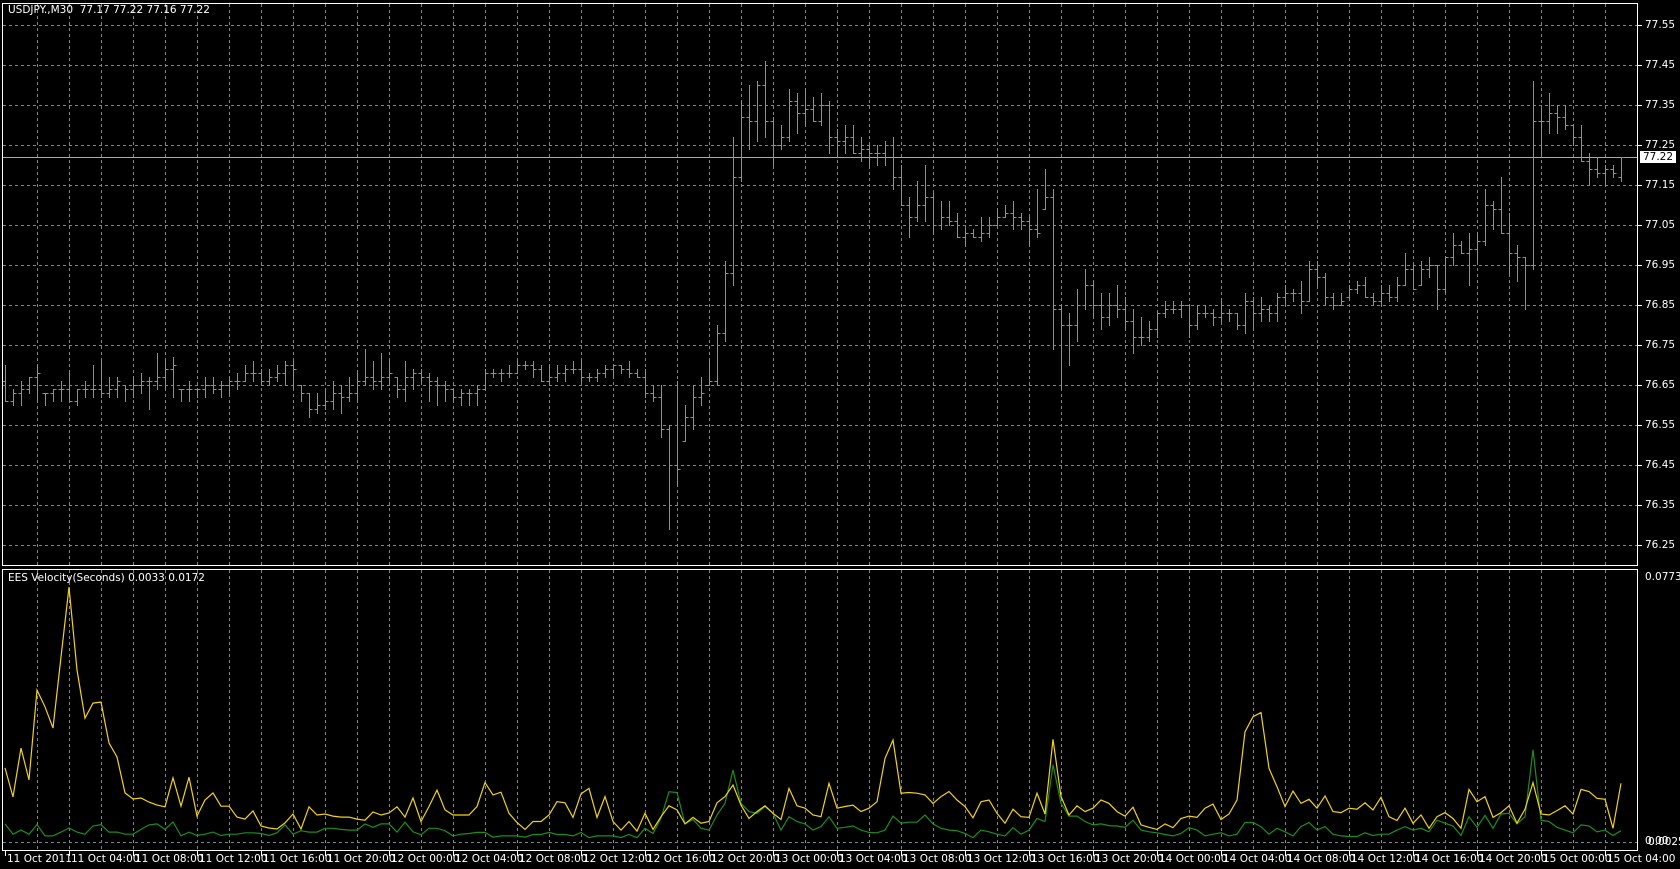  What do you see at coordinates (1065, 859) in the screenshot?
I see `time-axis-label: 13 Oct 16:00` at bounding box center [1065, 859].